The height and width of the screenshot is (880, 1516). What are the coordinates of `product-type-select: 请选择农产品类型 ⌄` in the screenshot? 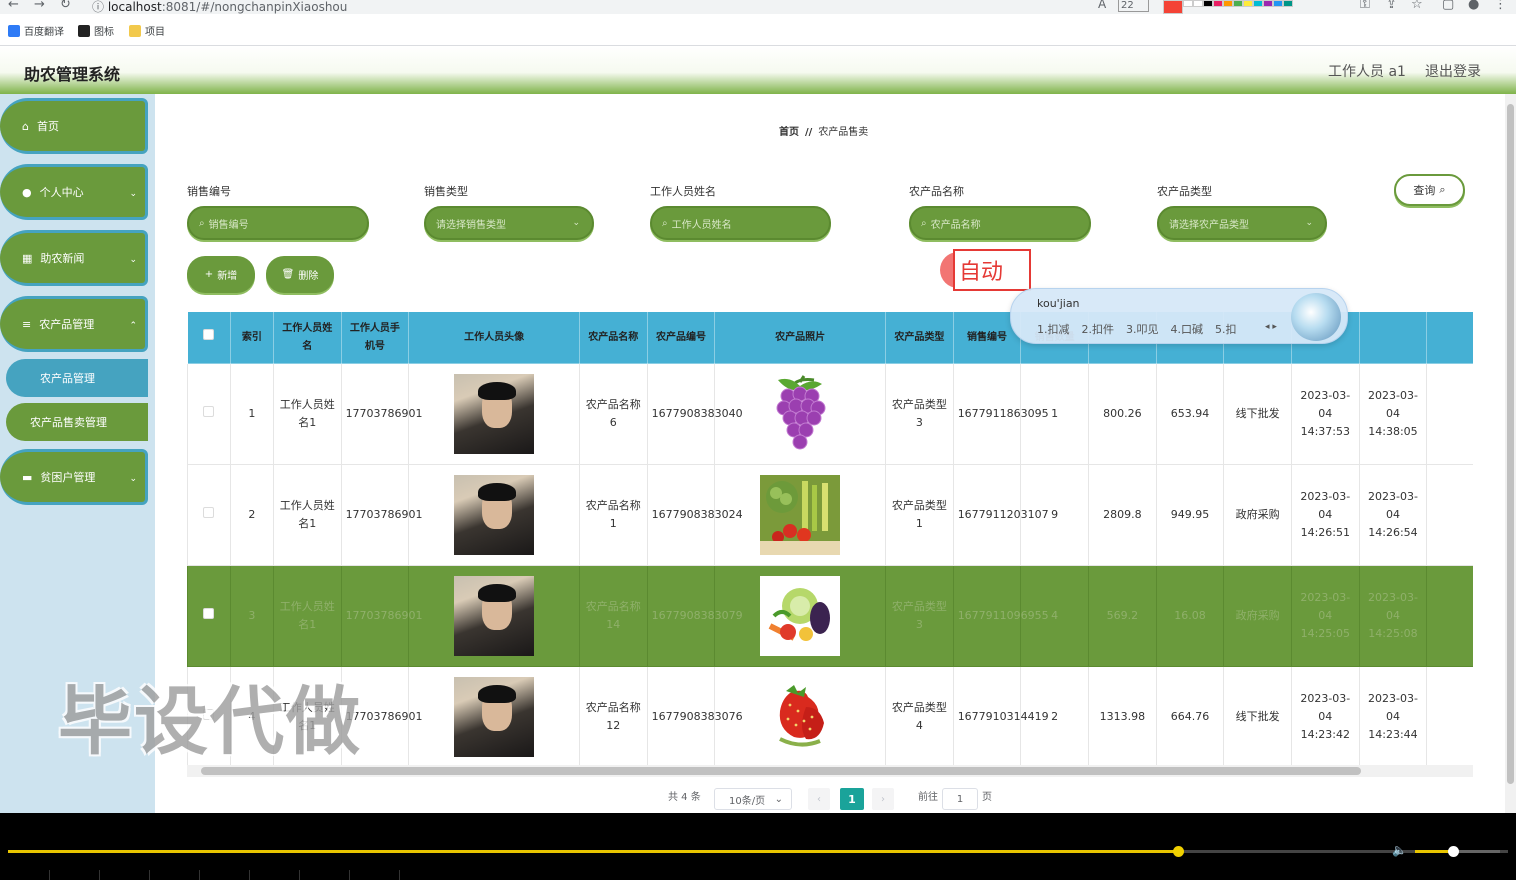 It's located at (1242, 223).